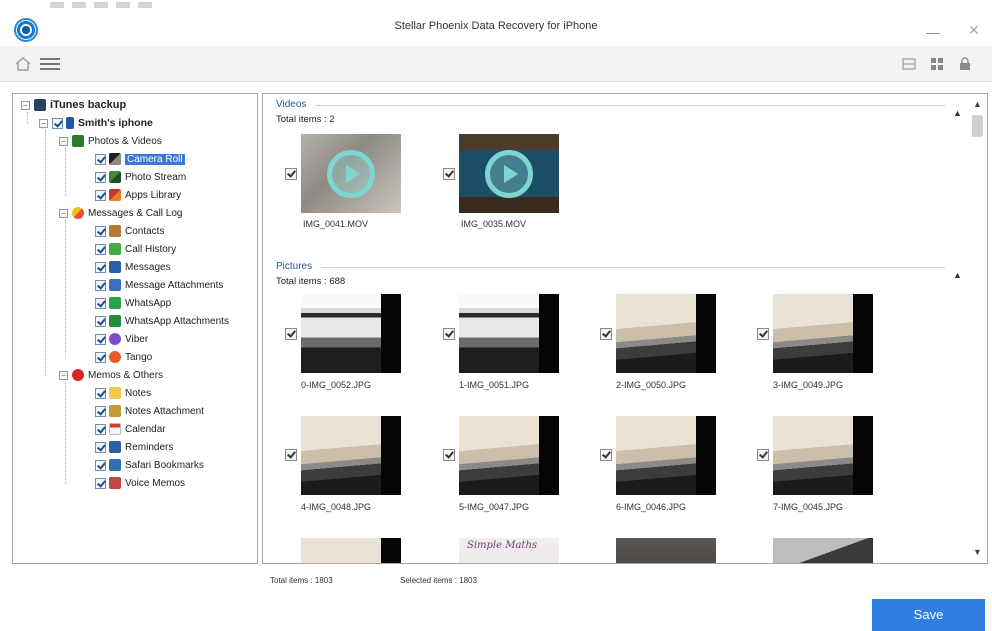 This screenshot has height=631, width=992. What do you see at coordinates (336, 507) in the screenshot?
I see `picture-filename: 4-IMG_0048.JPG` at bounding box center [336, 507].